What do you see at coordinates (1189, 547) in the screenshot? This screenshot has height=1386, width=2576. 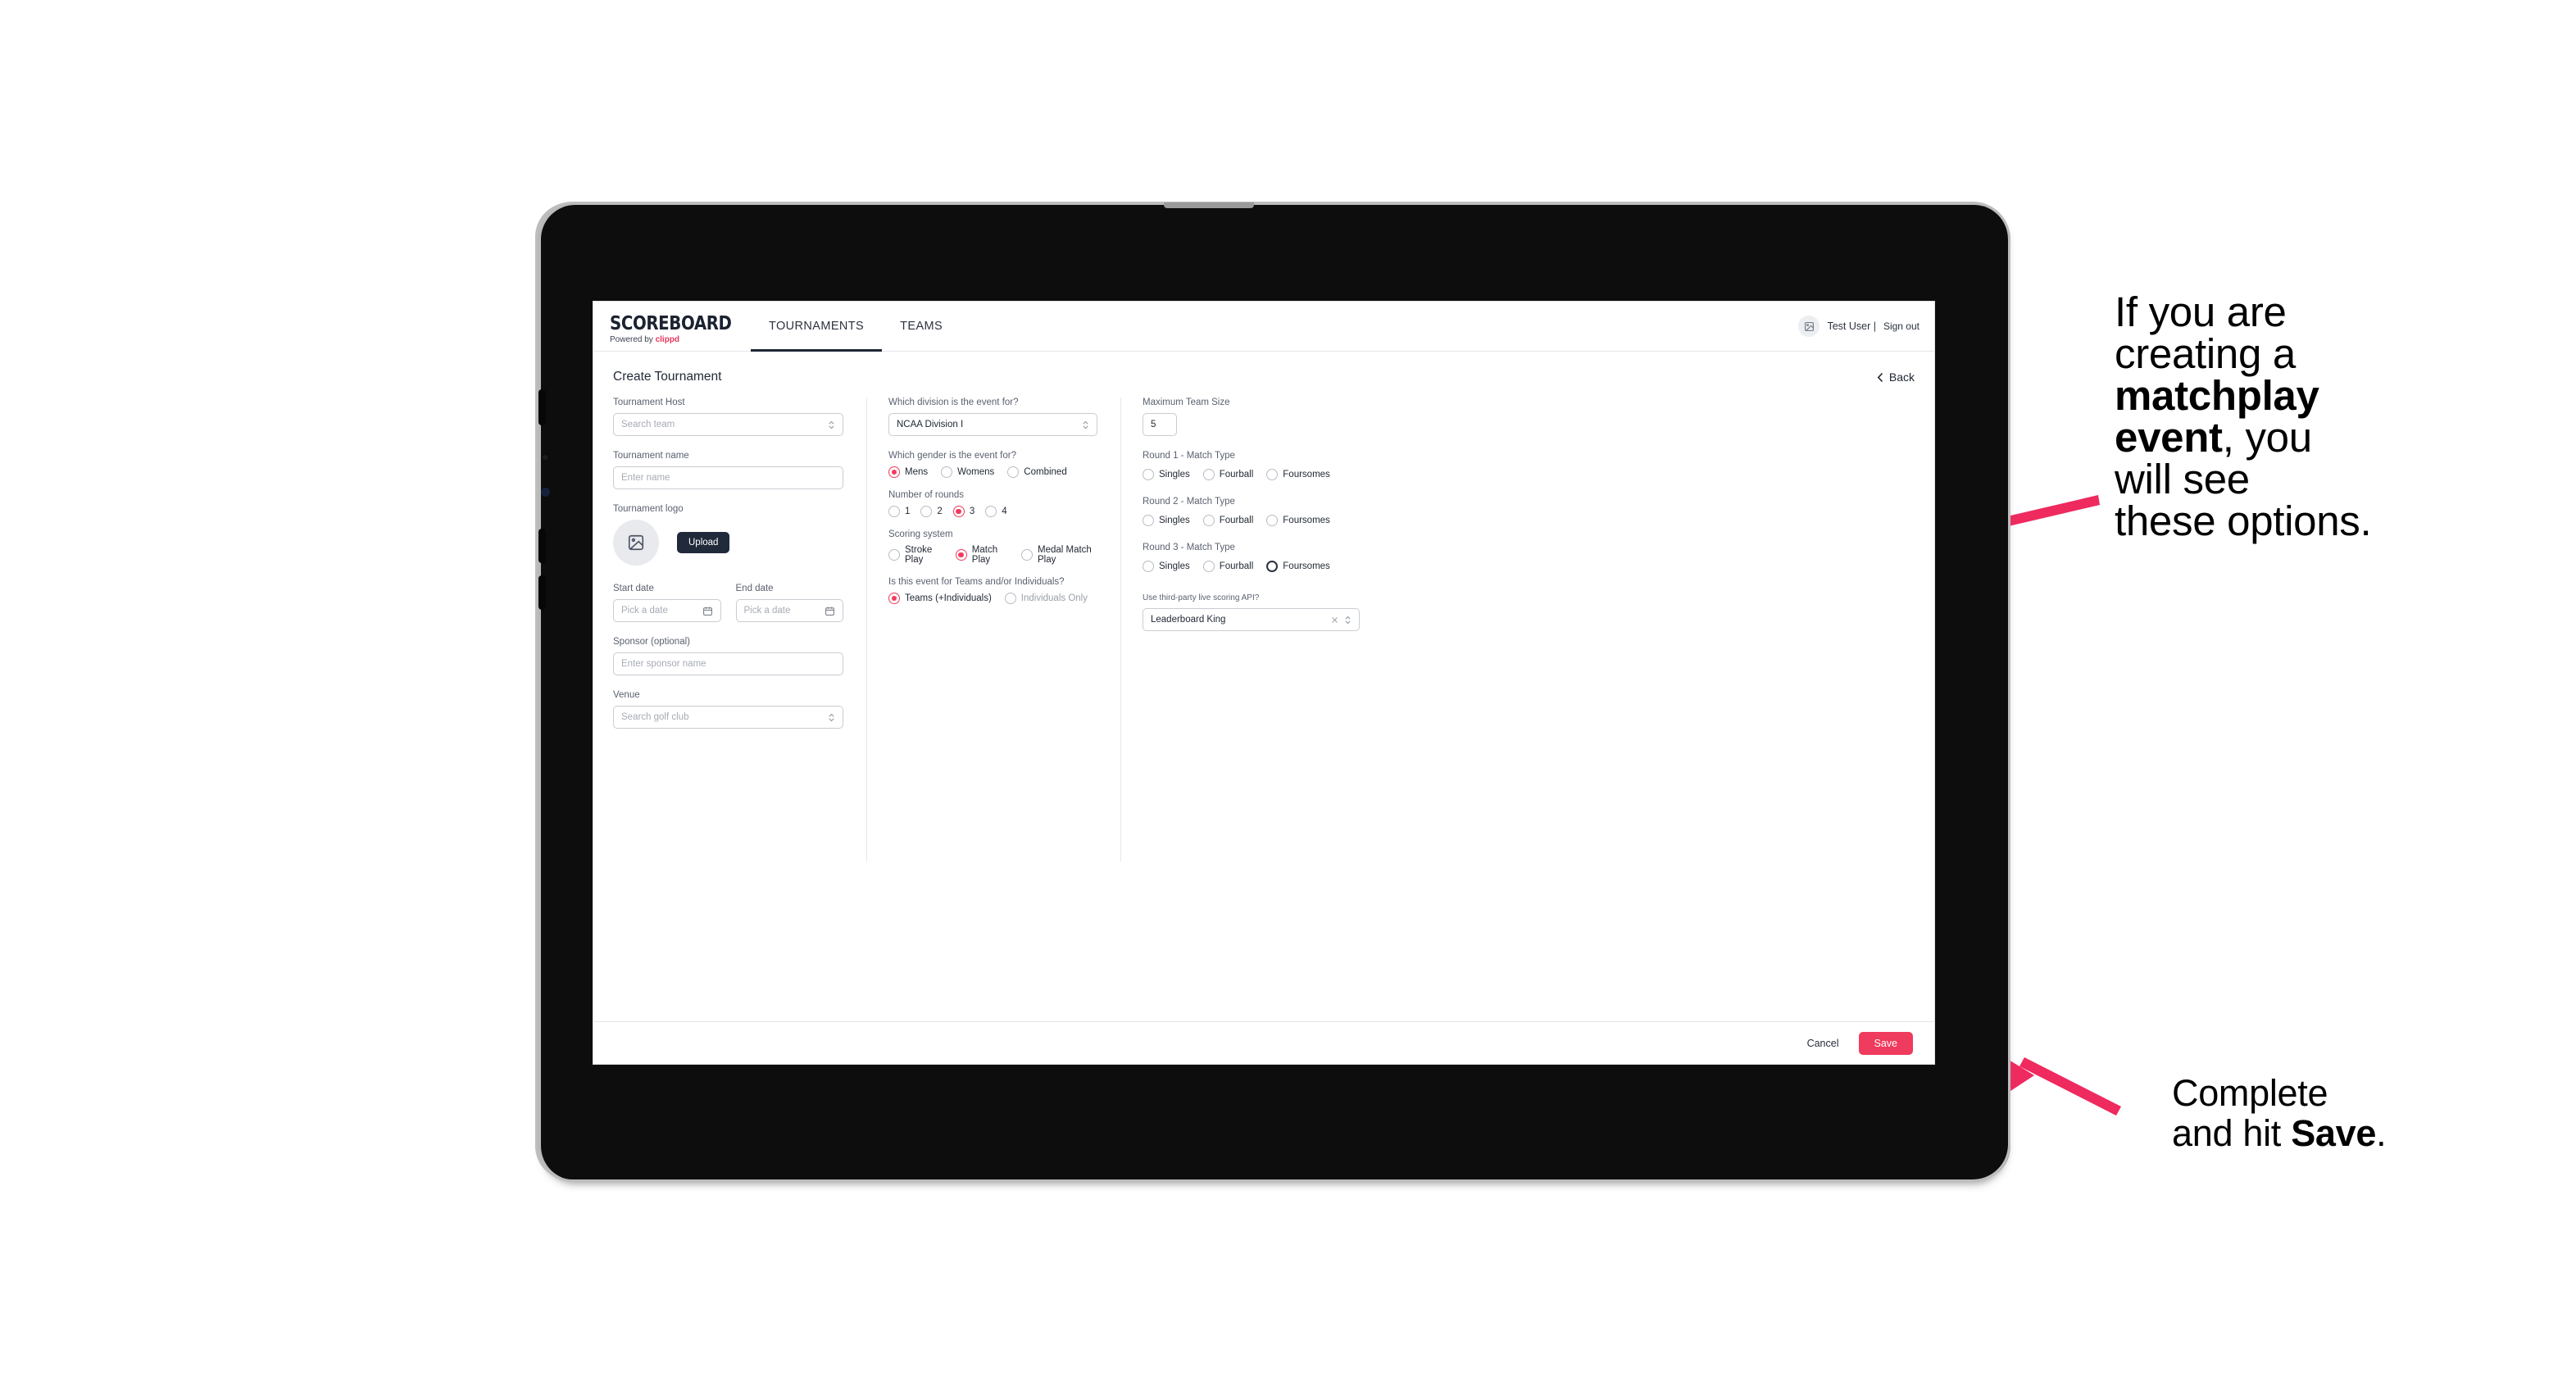 I see `round-3-label: Round 3 - Match Type` at bounding box center [1189, 547].